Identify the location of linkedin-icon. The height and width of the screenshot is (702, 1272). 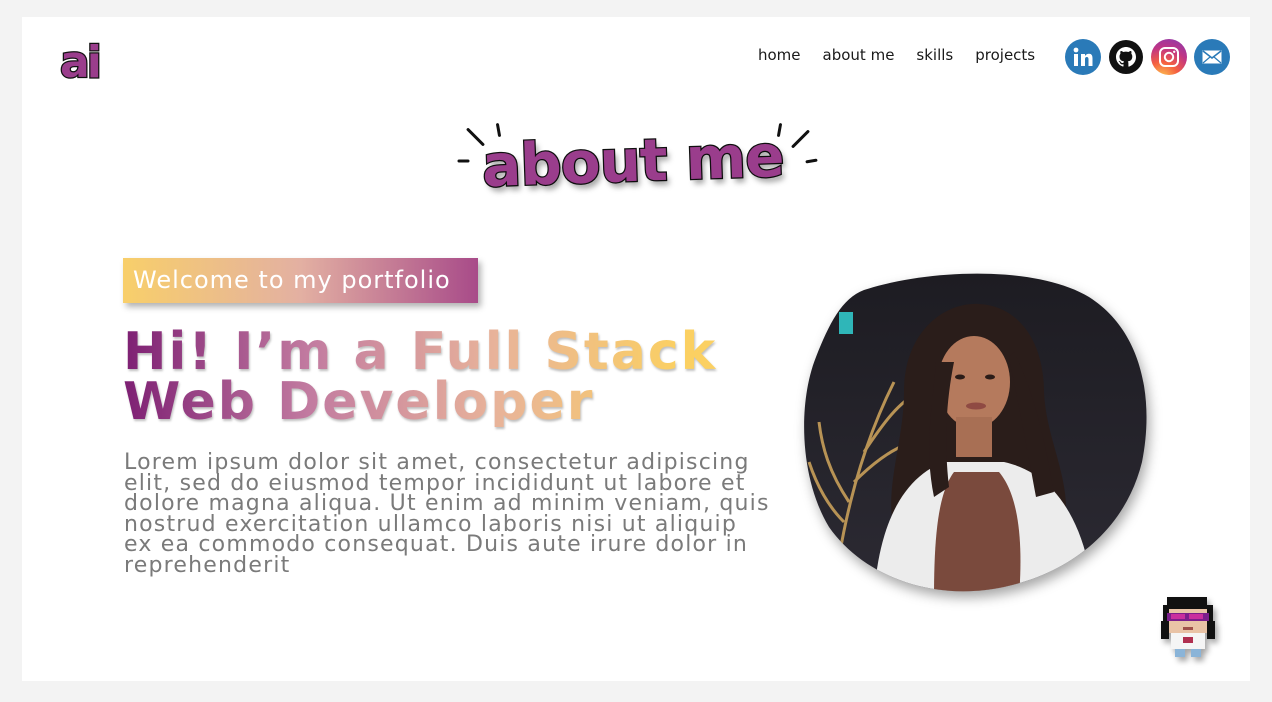
(1083, 57).